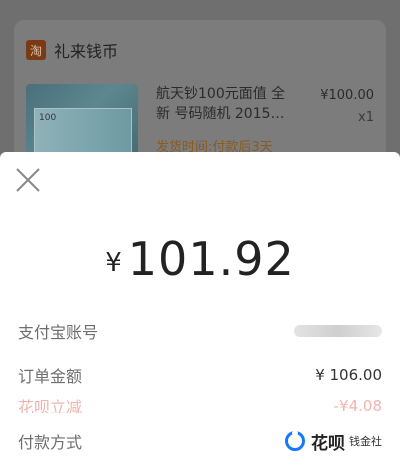 This screenshot has width=400, height=462. What do you see at coordinates (36, 50) in the screenshot?
I see `taobao-shop-icon: 淘` at bounding box center [36, 50].